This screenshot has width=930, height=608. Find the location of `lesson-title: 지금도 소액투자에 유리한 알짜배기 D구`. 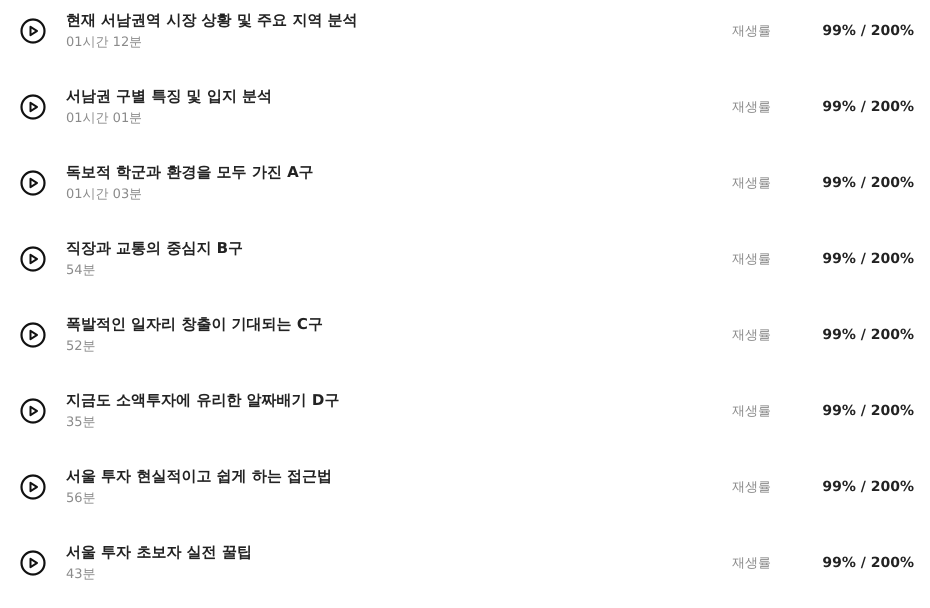

lesson-title: 지금도 소액투자에 유리한 알짜배기 D구 is located at coordinates (203, 400).